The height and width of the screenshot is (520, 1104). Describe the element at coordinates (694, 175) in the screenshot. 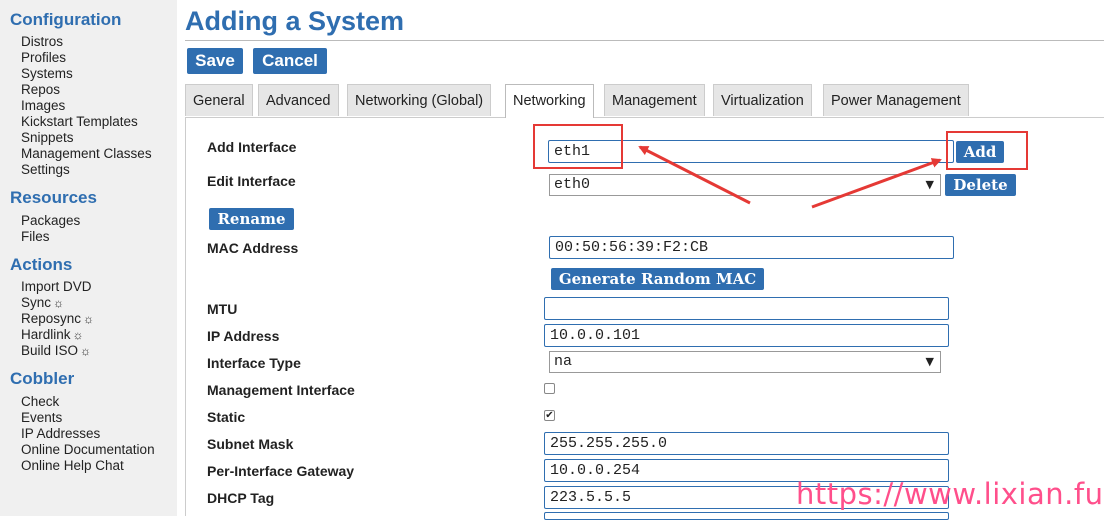

I see `arrow-to-input` at that location.